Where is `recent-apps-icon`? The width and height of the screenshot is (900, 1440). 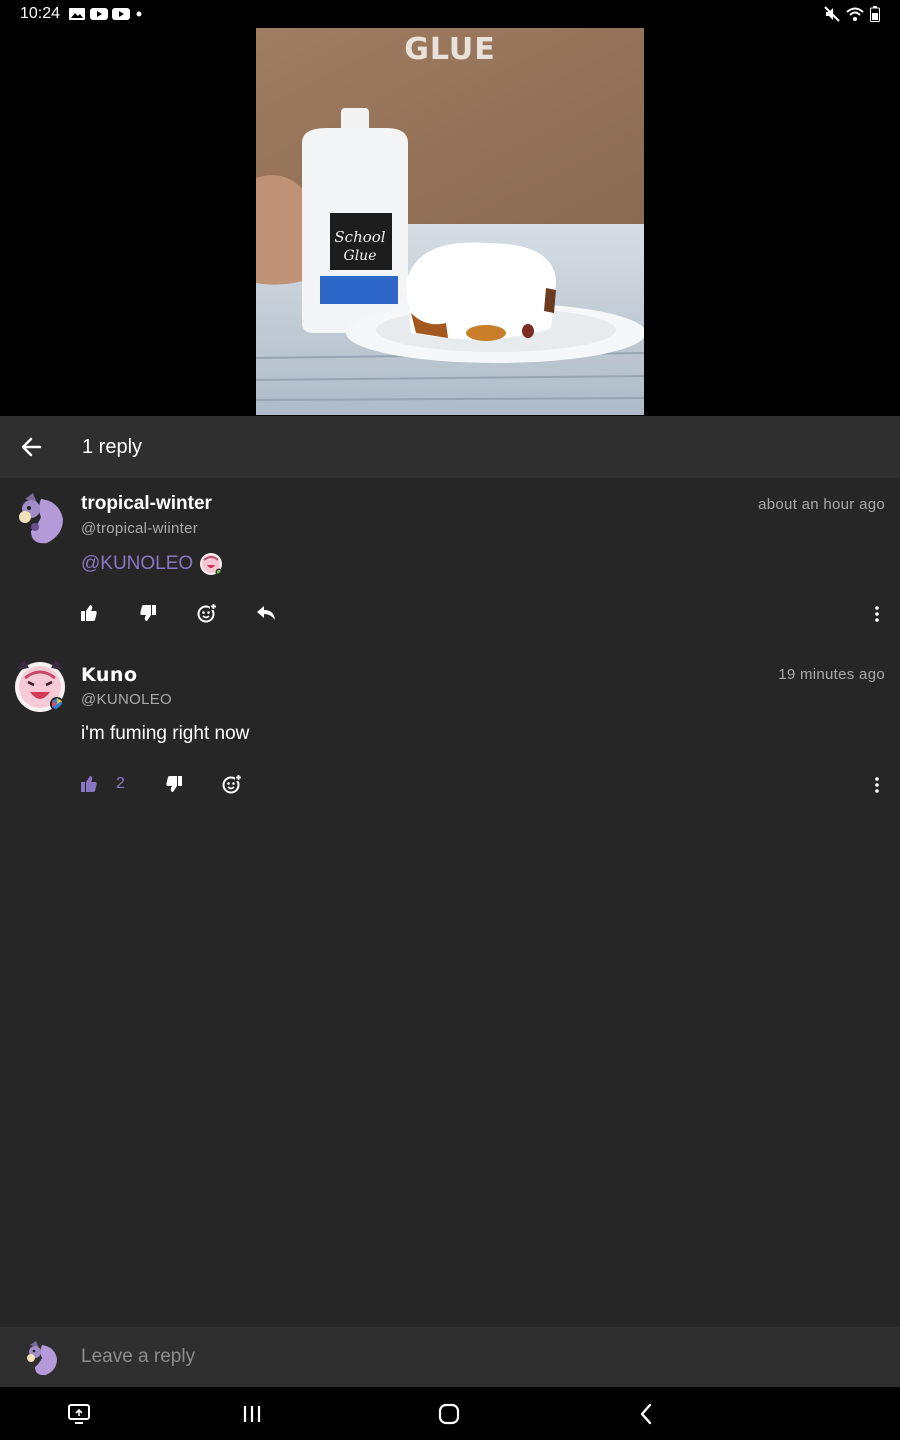 recent-apps-icon is located at coordinates (252, 1414).